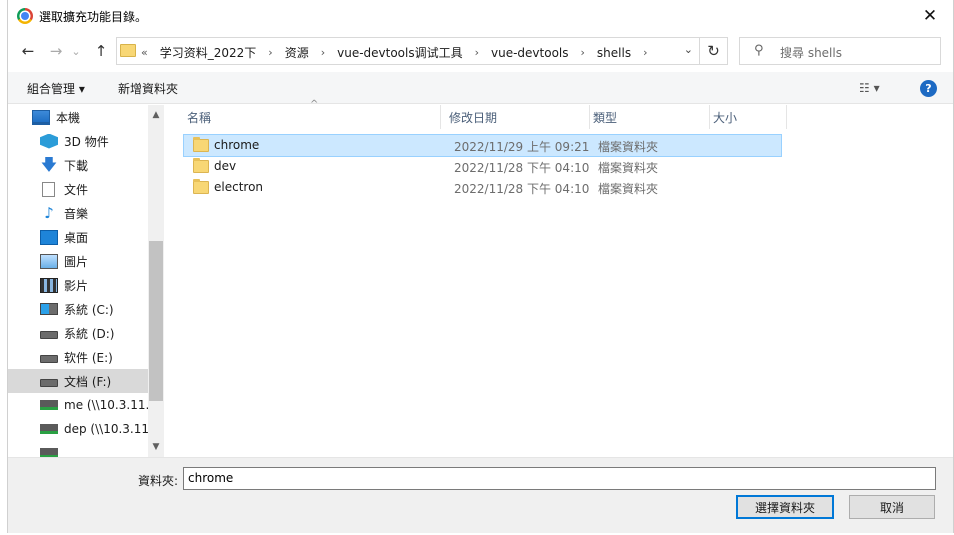 This screenshot has height=535, width=954. I want to click on sidebar-item-label: 下載, so click(76, 165).